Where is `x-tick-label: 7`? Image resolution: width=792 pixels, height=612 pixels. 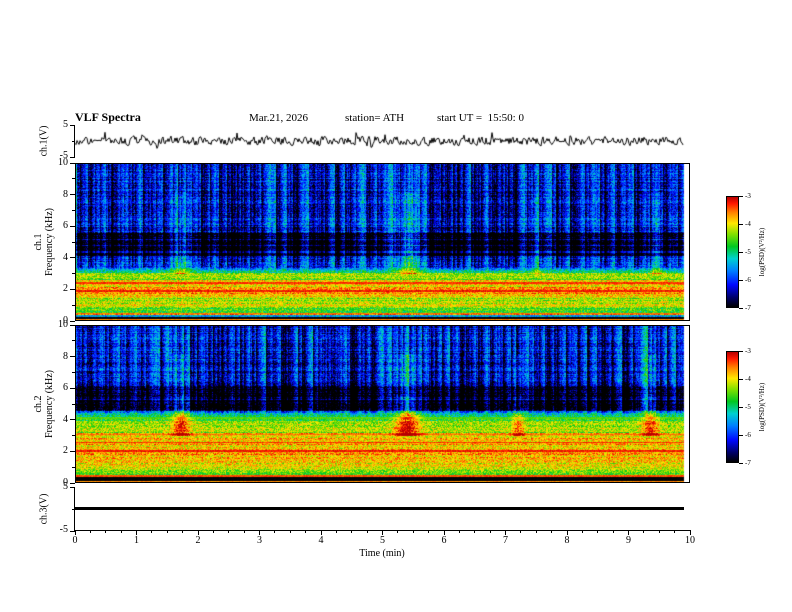
x-tick-label: 7 is located at coordinates (505, 540).